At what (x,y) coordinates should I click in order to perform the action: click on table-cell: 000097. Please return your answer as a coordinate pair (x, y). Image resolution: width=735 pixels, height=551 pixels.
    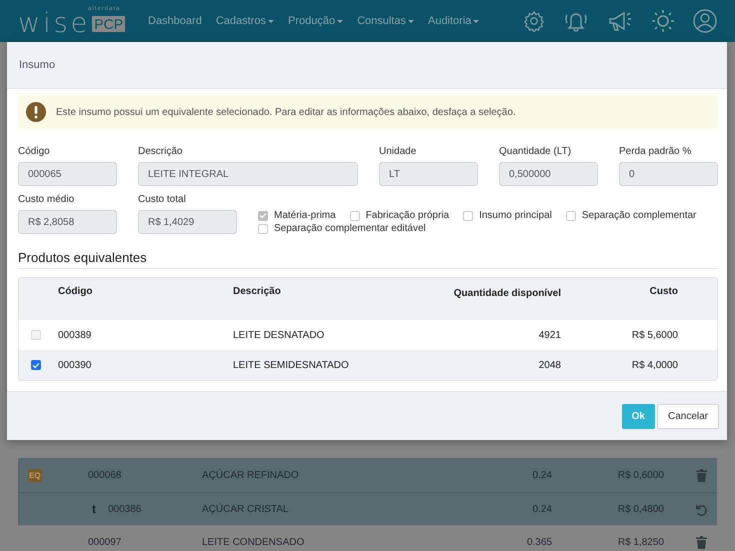
    Looking at the image, I should click on (105, 542).